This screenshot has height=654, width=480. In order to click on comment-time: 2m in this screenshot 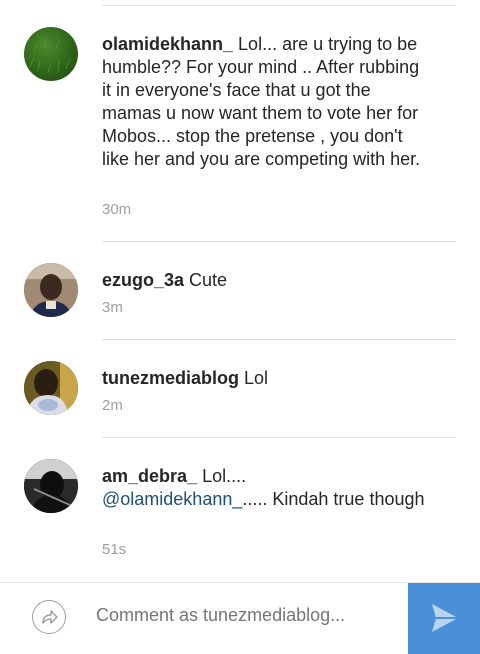, I will do `click(112, 405)`.